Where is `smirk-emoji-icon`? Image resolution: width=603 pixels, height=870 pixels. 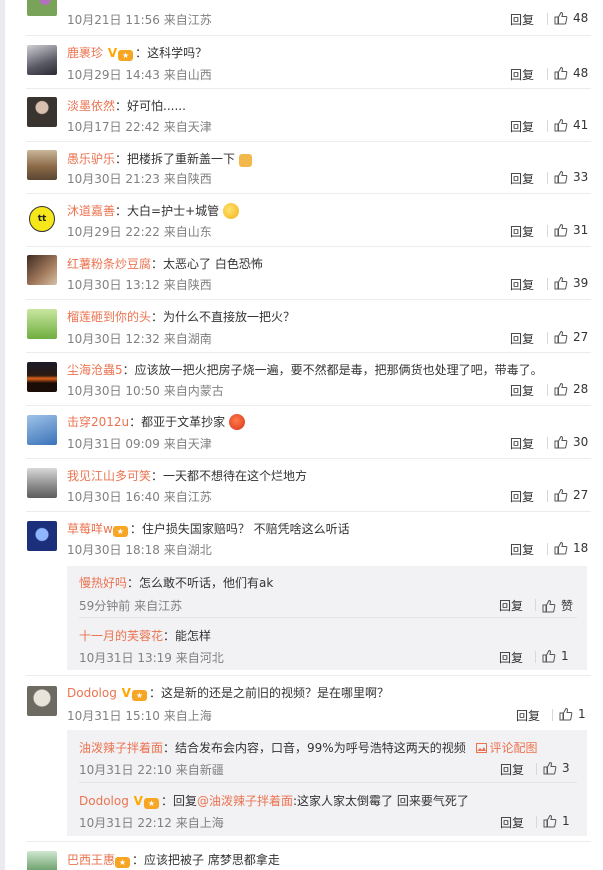 smirk-emoji-icon is located at coordinates (230, 211).